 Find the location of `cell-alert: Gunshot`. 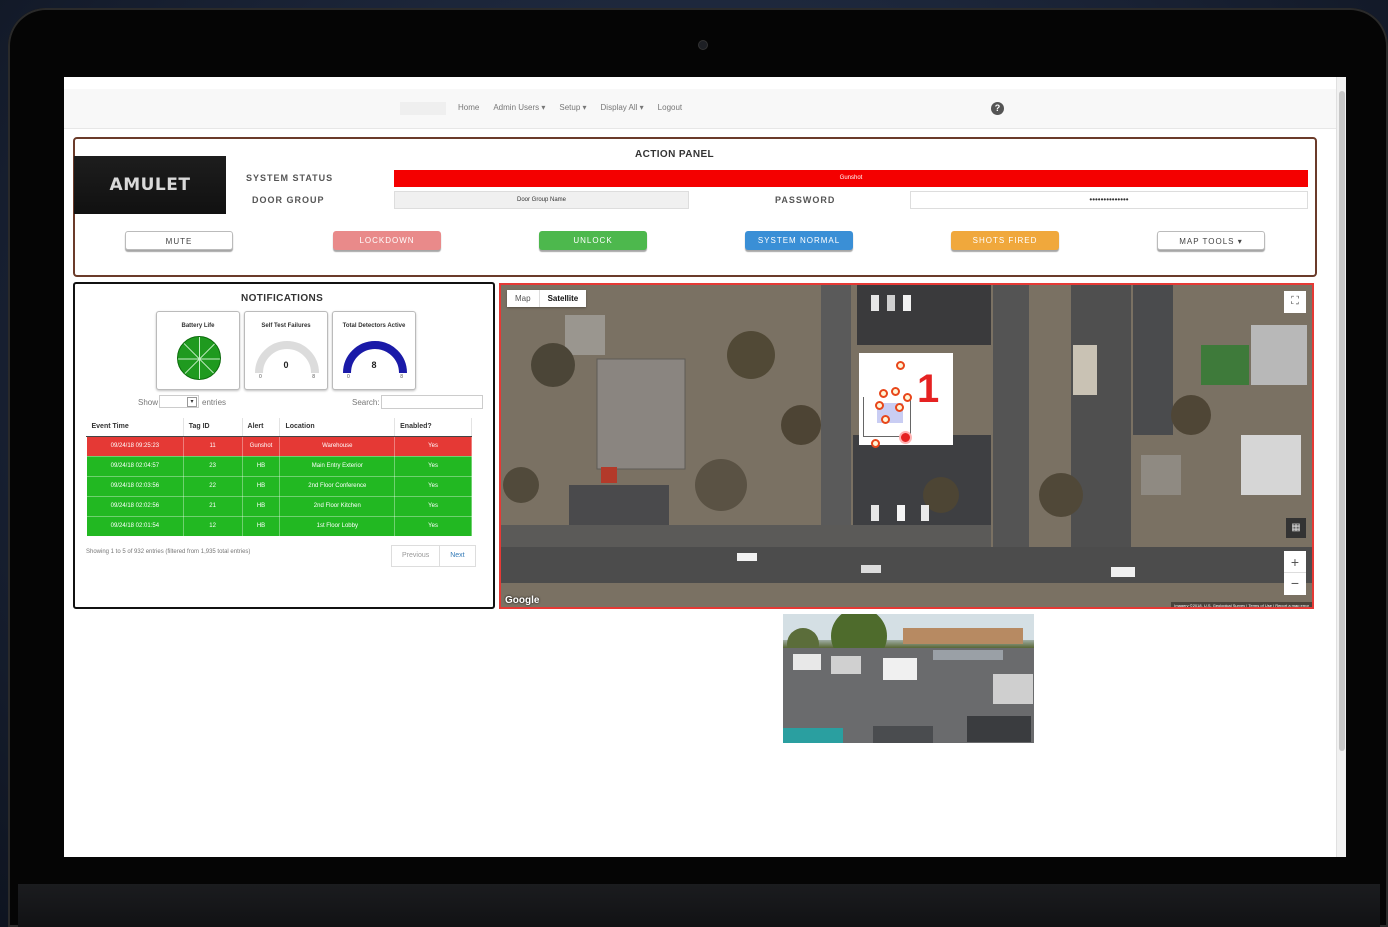

cell-alert: Gunshot is located at coordinates (261, 446).